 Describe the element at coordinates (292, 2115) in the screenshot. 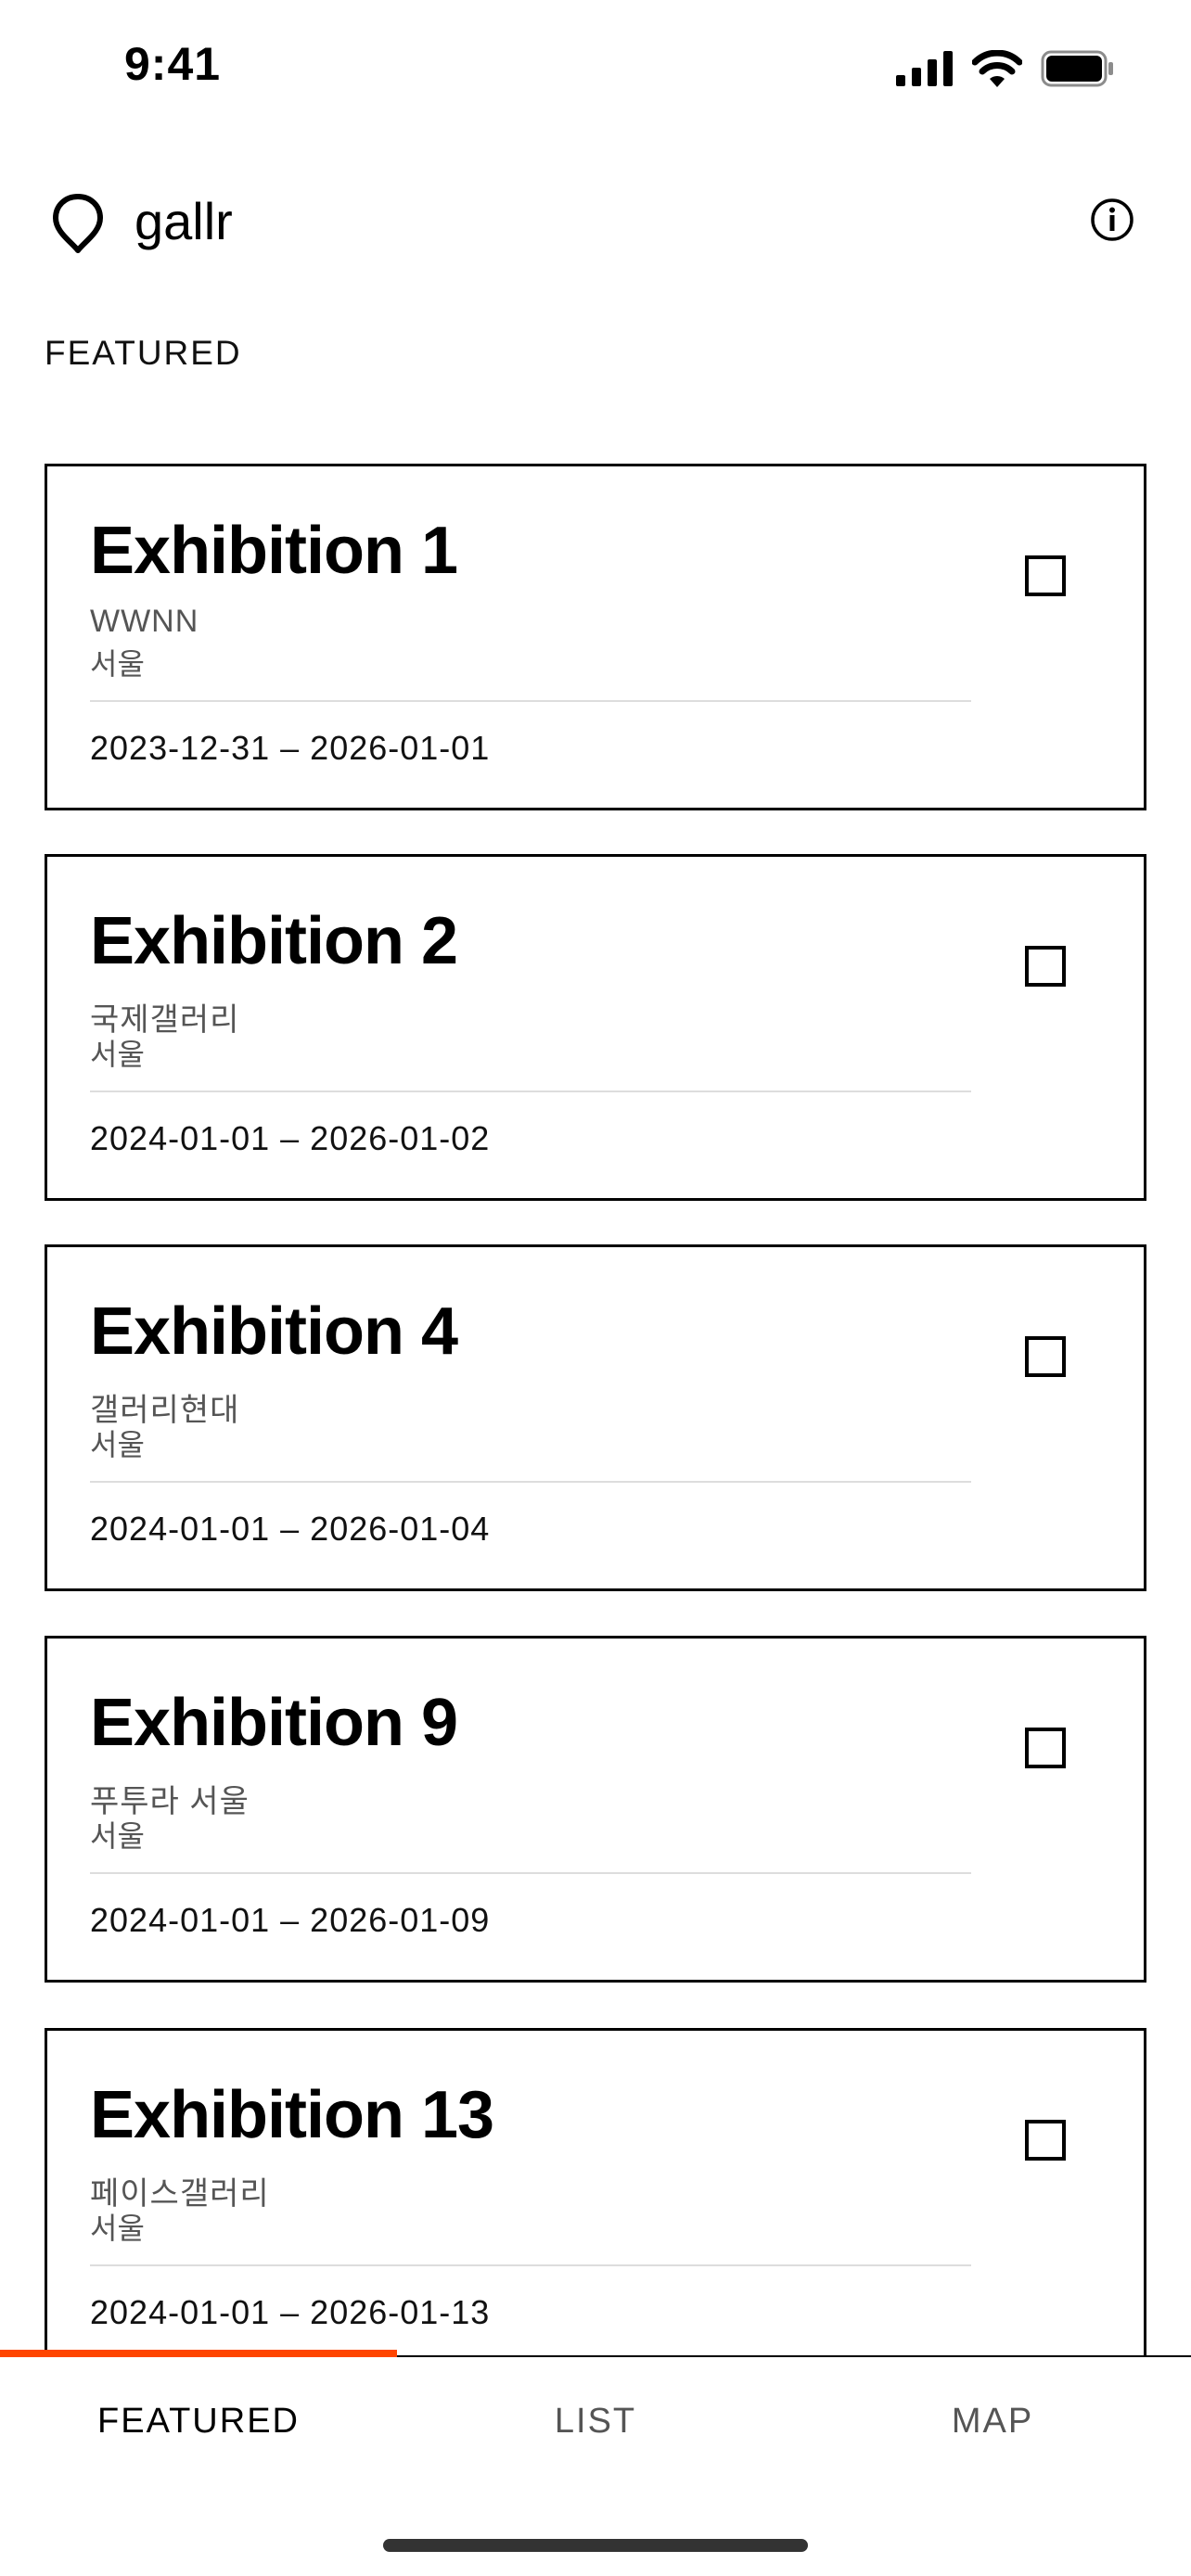

I see `exhibition-title: Exhibition 13` at that location.